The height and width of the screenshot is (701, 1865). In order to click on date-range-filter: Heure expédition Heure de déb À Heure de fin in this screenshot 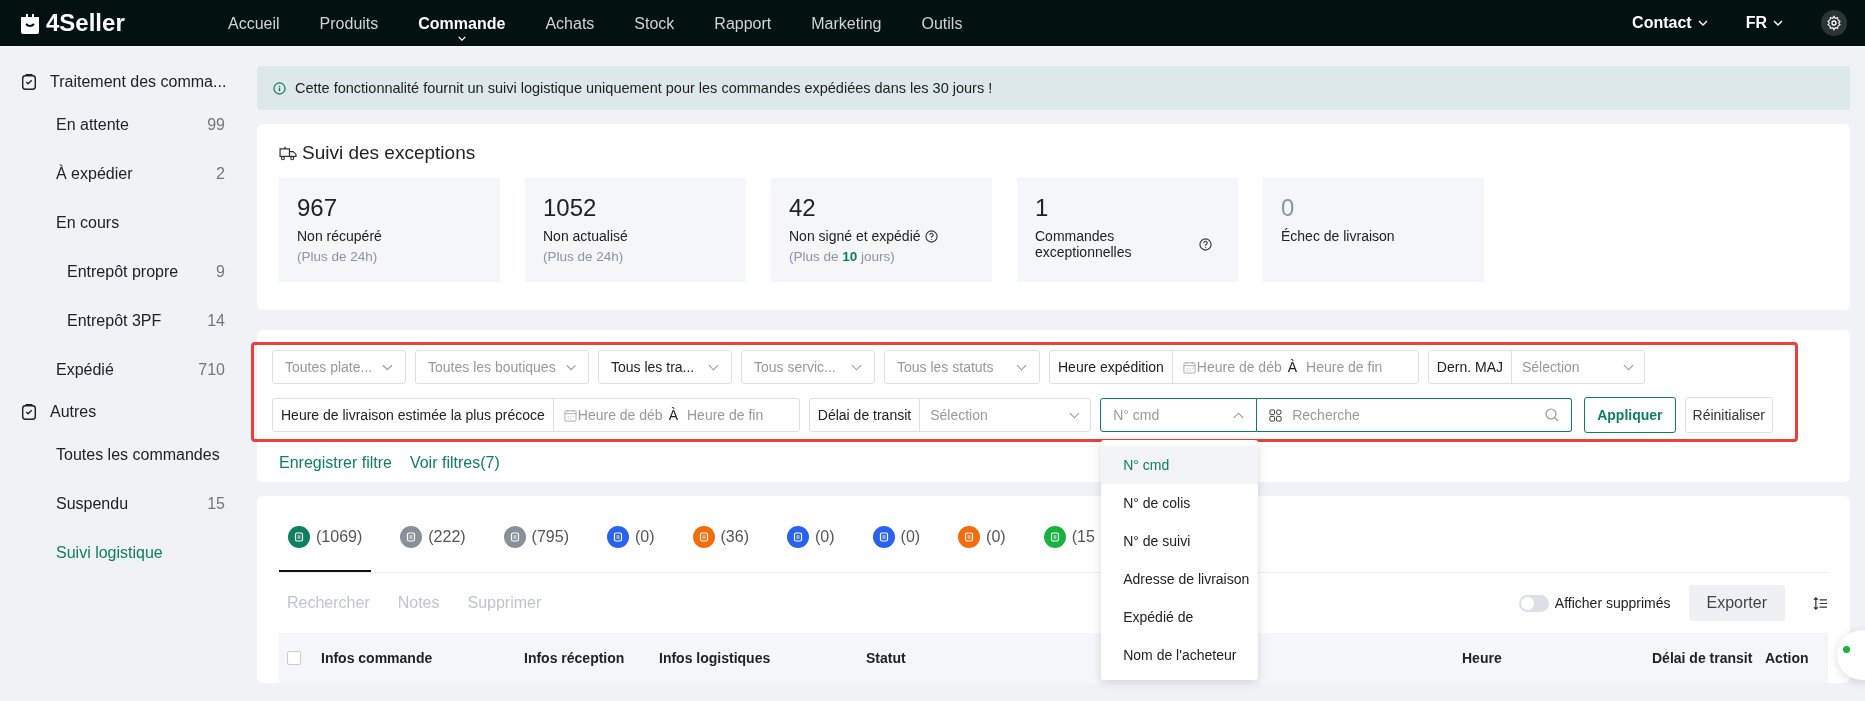, I will do `click(1234, 367)`.